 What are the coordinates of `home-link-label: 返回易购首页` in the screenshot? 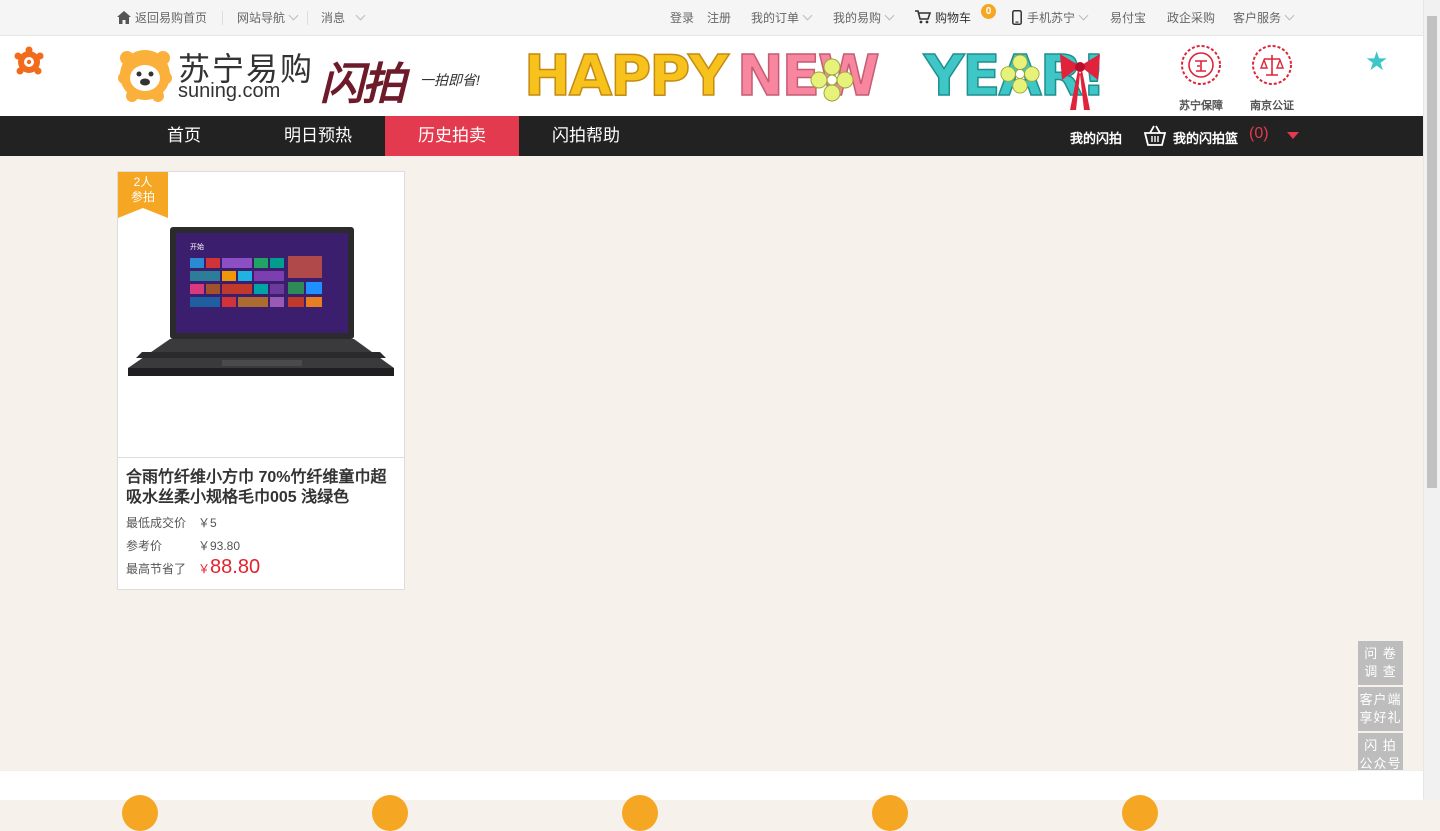 It's located at (171, 18).